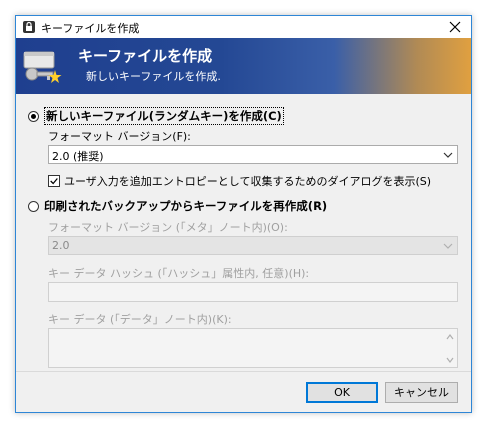  Describe the element at coordinates (253, 348) in the screenshot. I see `key-data-textarea` at that location.